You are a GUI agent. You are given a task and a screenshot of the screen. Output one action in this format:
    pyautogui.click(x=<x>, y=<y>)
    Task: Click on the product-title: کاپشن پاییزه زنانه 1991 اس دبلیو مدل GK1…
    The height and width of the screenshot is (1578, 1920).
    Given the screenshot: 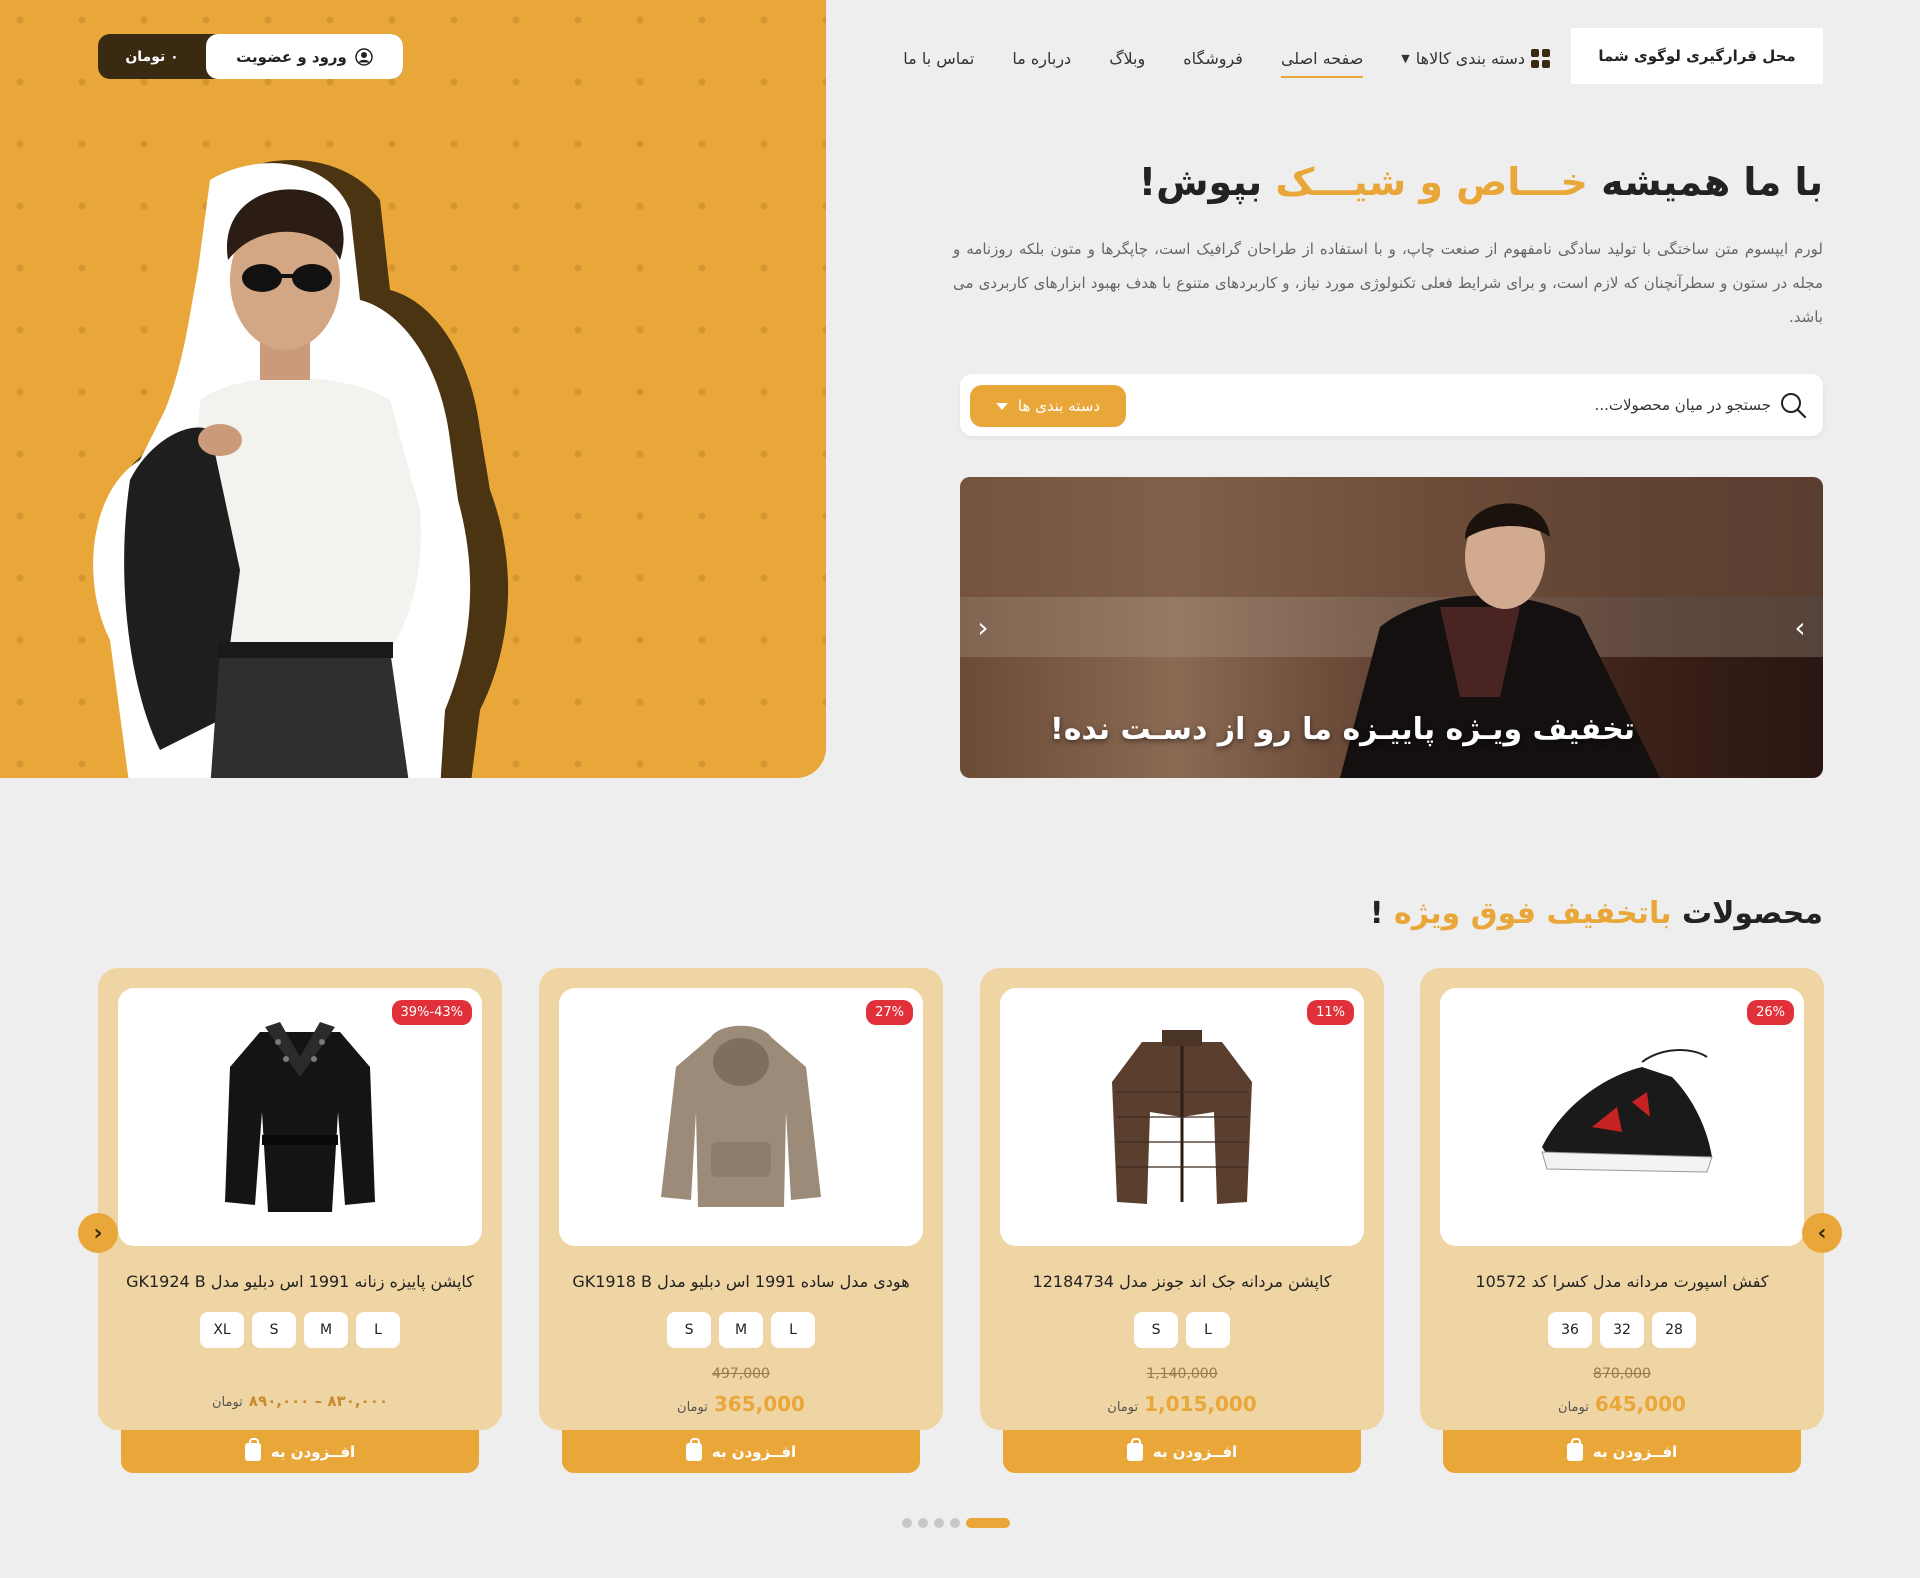 What is the action you would take?
    pyautogui.click(x=300, y=1281)
    